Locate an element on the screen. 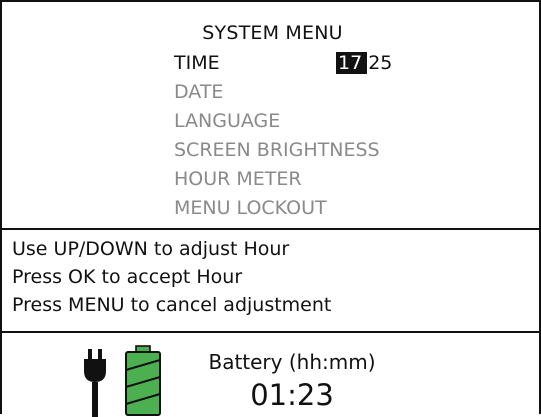  help-line-menu: Press MENU to cancel adjustment is located at coordinates (172, 305).